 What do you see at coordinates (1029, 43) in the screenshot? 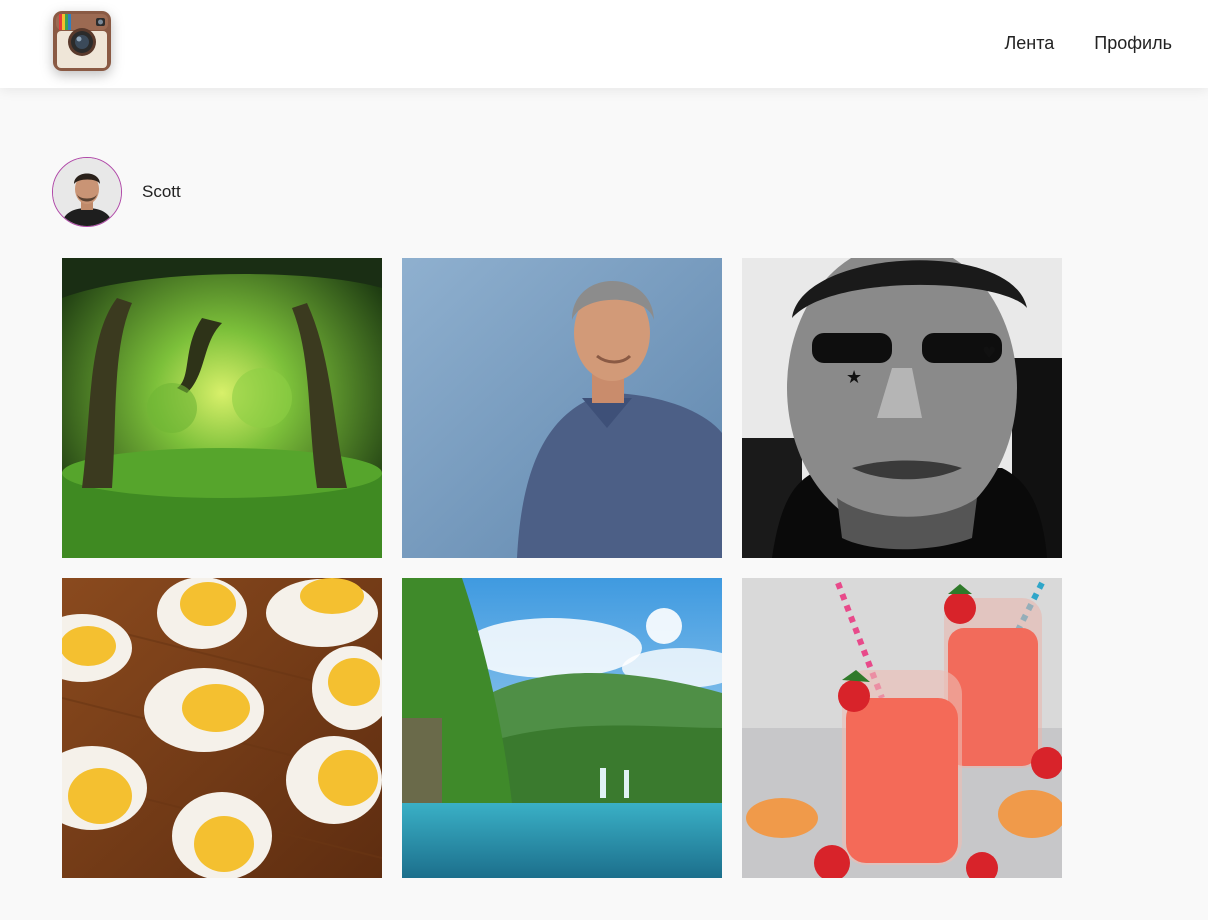
I see `nav-feed-link: Лента` at bounding box center [1029, 43].